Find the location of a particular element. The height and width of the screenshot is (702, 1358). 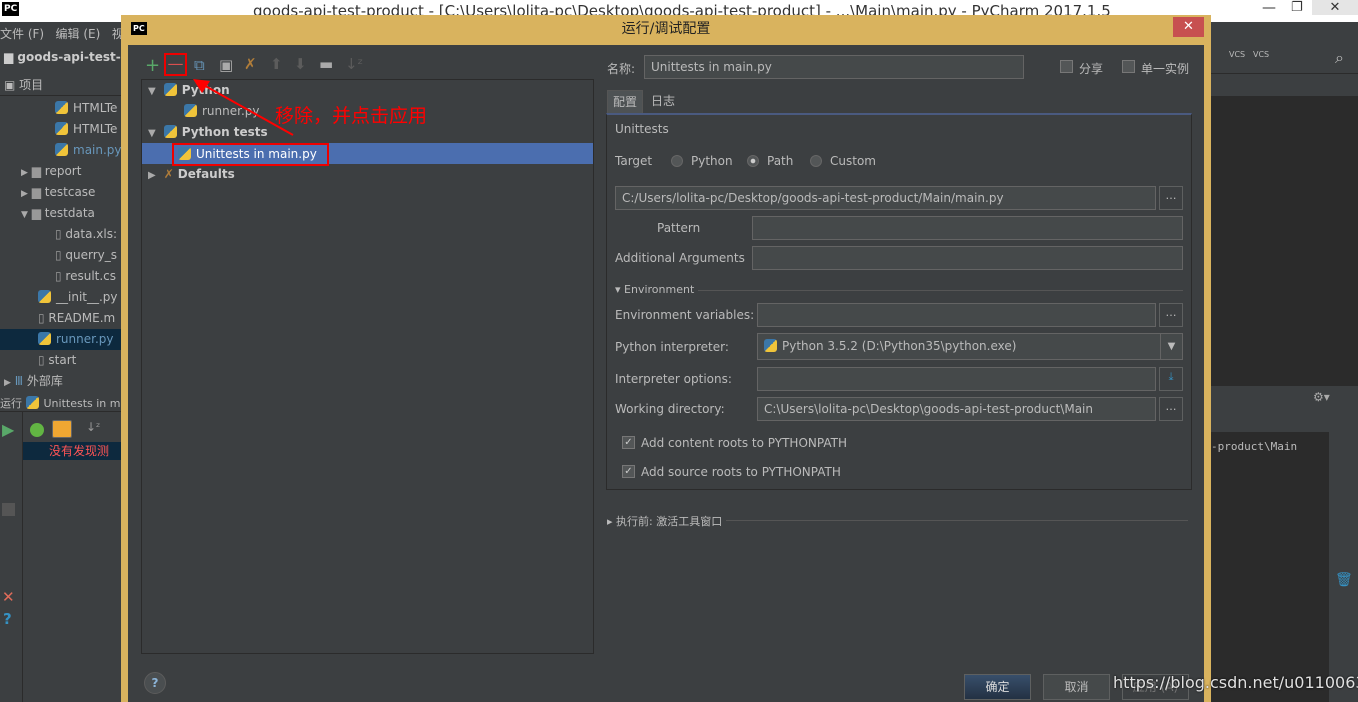

project-name: ▆ goods-api-test-p is located at coordinates (62, 57).